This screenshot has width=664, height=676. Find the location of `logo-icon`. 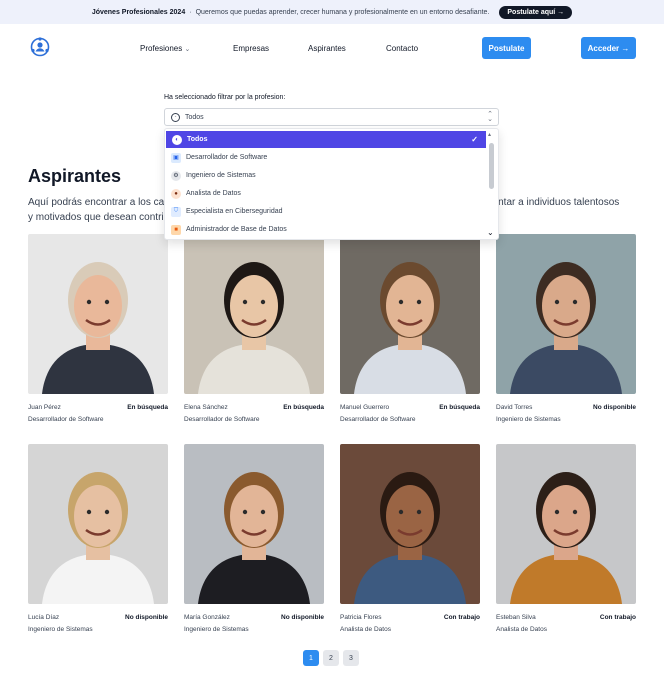

logo-icon is located at coordinates (40, 47).